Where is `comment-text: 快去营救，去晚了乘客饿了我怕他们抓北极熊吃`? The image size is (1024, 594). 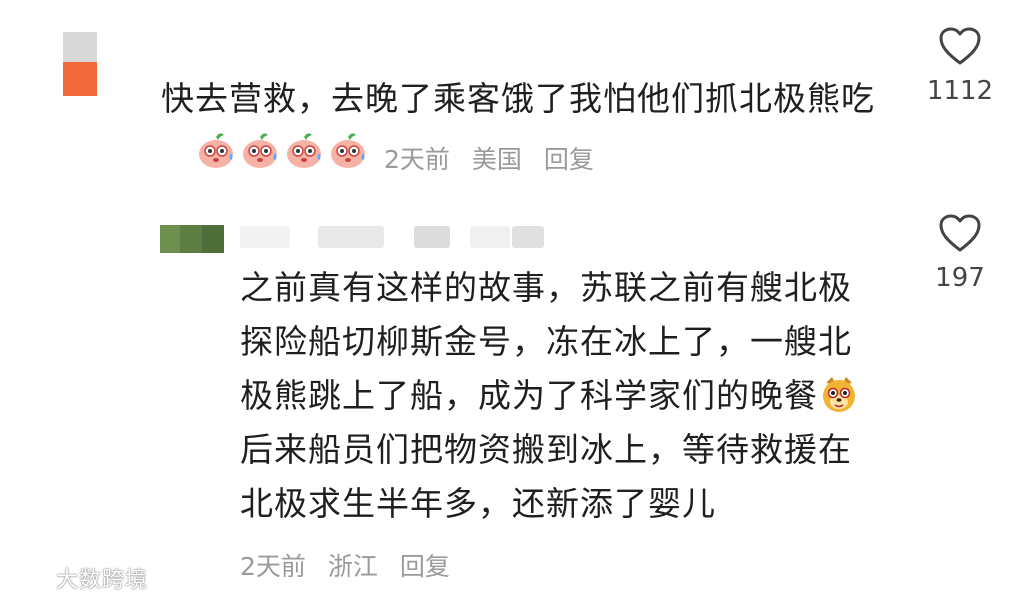 comment-text: 快去营救，去晚了乘客饿了我怕他们抓北极熊吃 is located at coordinates (521, 99).